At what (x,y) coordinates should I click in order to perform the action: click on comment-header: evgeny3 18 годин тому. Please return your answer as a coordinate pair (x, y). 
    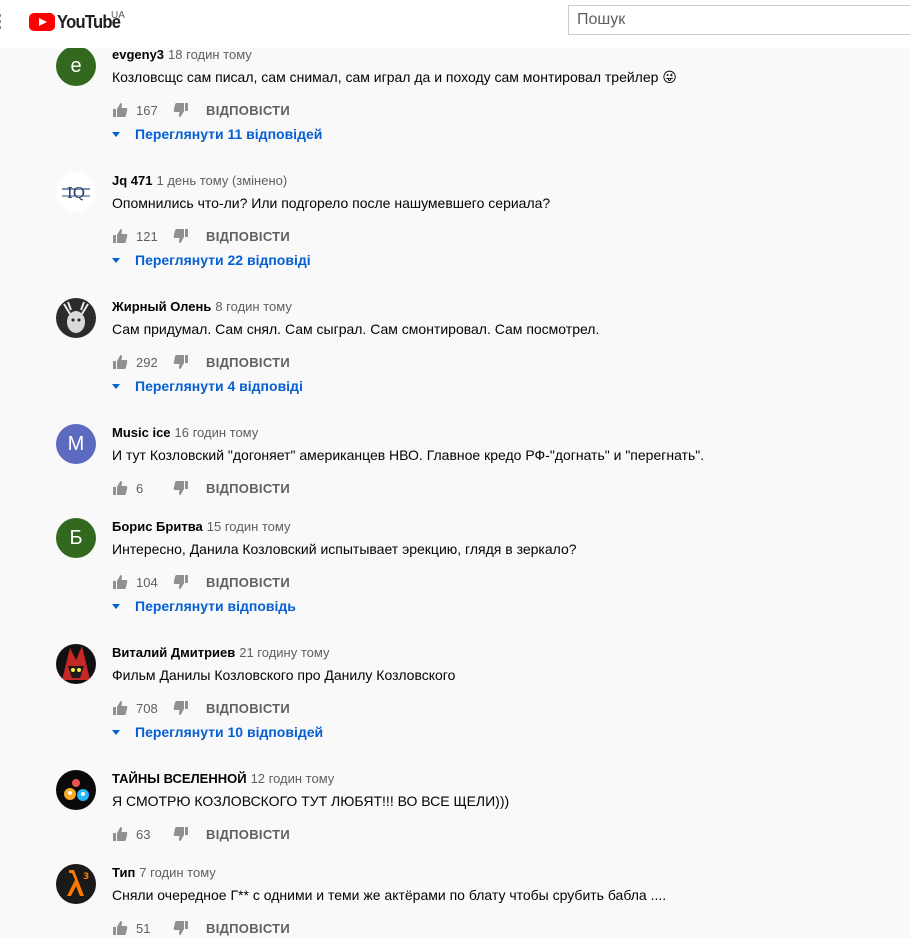
    Looking at the image, I should click on (182, 54).